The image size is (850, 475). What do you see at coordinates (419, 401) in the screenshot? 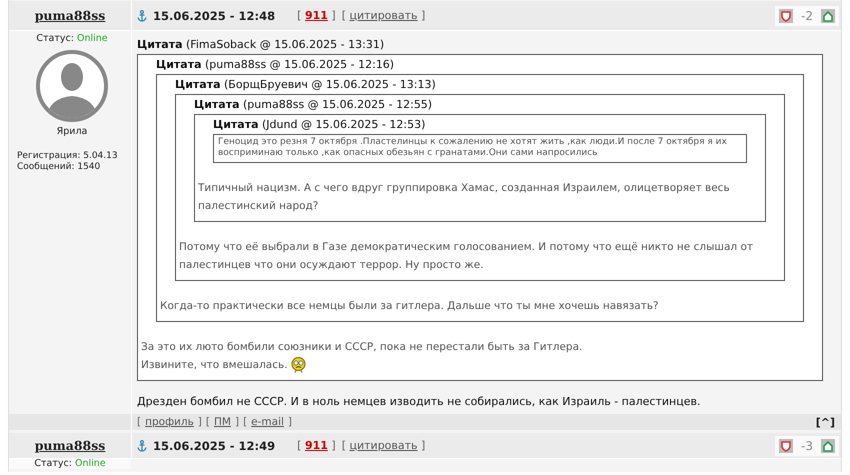
I see `post-text: Дрезден бомбил не СССР. И в ноль немцев изводить не собирались, как Израиль - палестинцев.` at bounding box center [419, 401].